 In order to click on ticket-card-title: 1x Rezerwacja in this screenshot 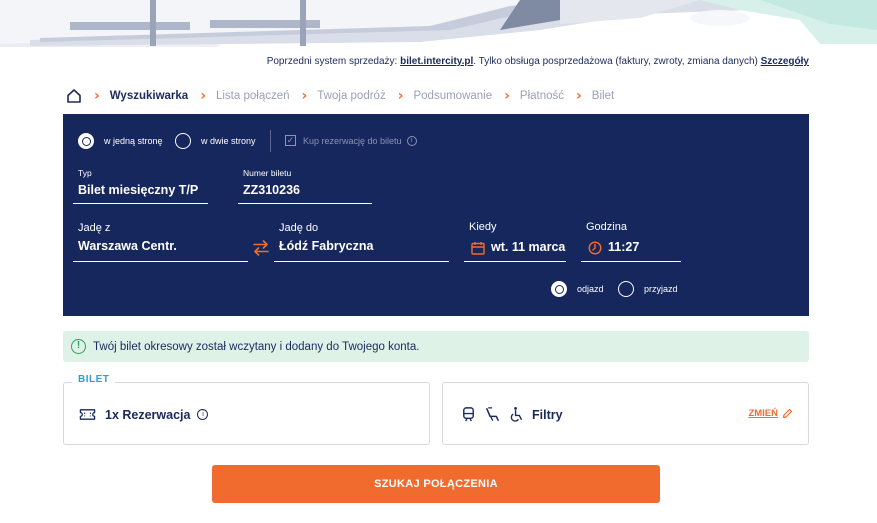, I will do `click(148, 414)`.